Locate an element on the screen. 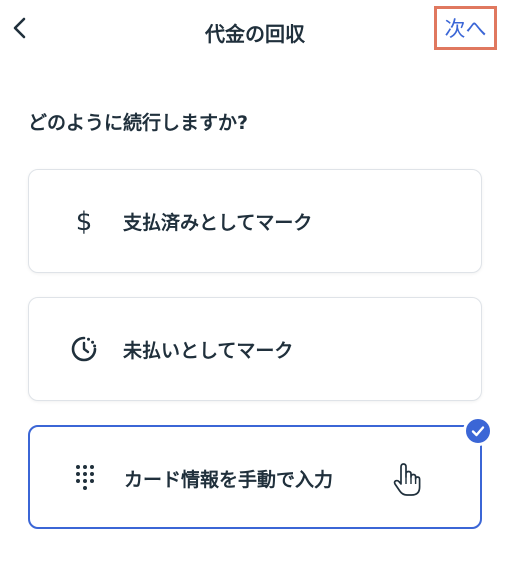  clock-pending-icon is located at coordinates (84, 349).